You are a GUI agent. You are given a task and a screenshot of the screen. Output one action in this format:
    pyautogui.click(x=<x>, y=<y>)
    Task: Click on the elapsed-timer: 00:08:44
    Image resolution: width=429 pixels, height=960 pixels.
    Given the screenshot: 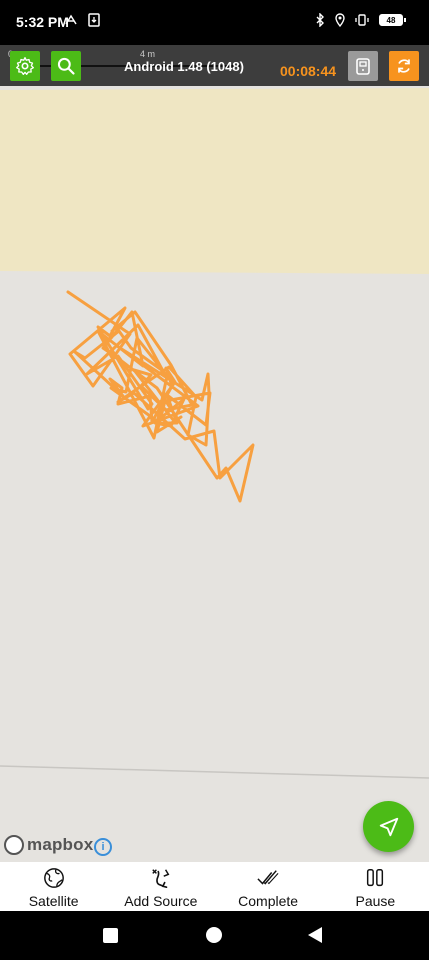 What is the action you would take?
    pyautogui.click(x=308, y=71)
    